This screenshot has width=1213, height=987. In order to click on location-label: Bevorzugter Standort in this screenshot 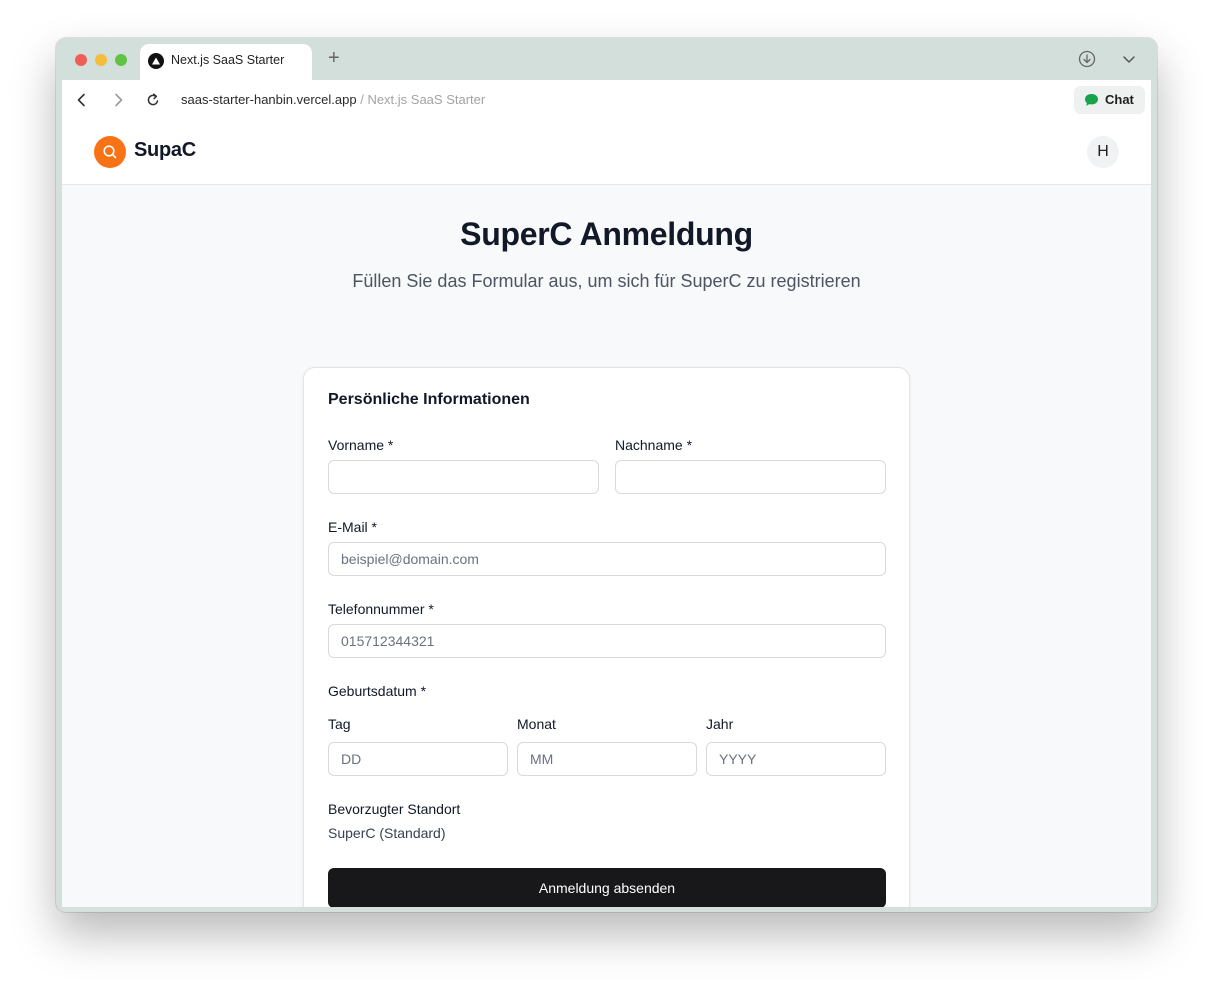, I will do `click(394, 809)`.